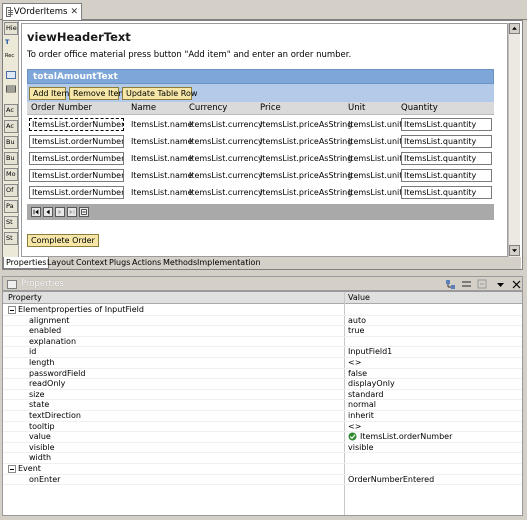 This screenshot has width=527, height=520. Describe the element at coordinates (79, 37) in the screenshot. I see `view-header-text: viewHeaderText` at that location.